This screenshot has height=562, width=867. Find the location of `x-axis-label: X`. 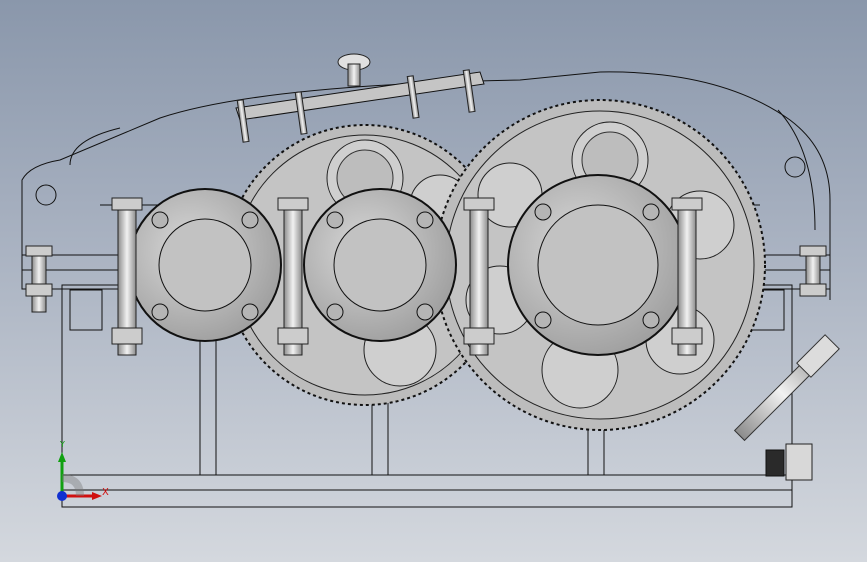

x-axis-label: X is located at coordinates (105, 492).